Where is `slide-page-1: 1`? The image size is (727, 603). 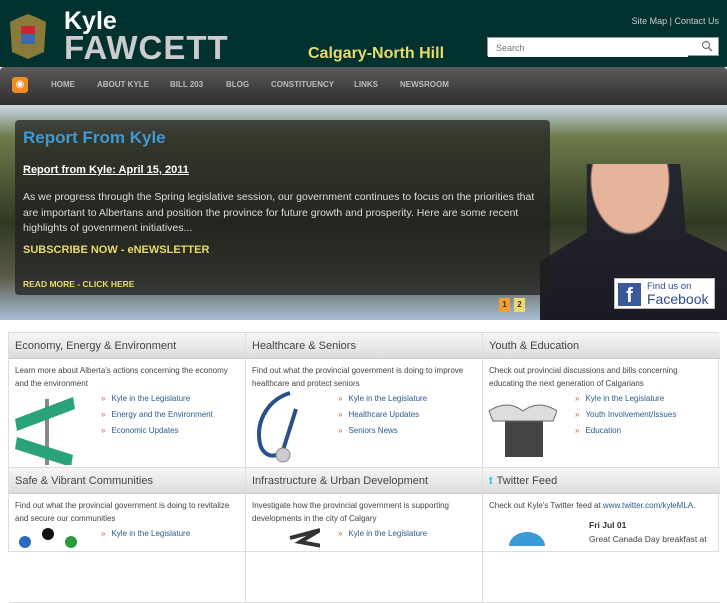 slide-page-1: 1 is located at coordinates (504, 305).